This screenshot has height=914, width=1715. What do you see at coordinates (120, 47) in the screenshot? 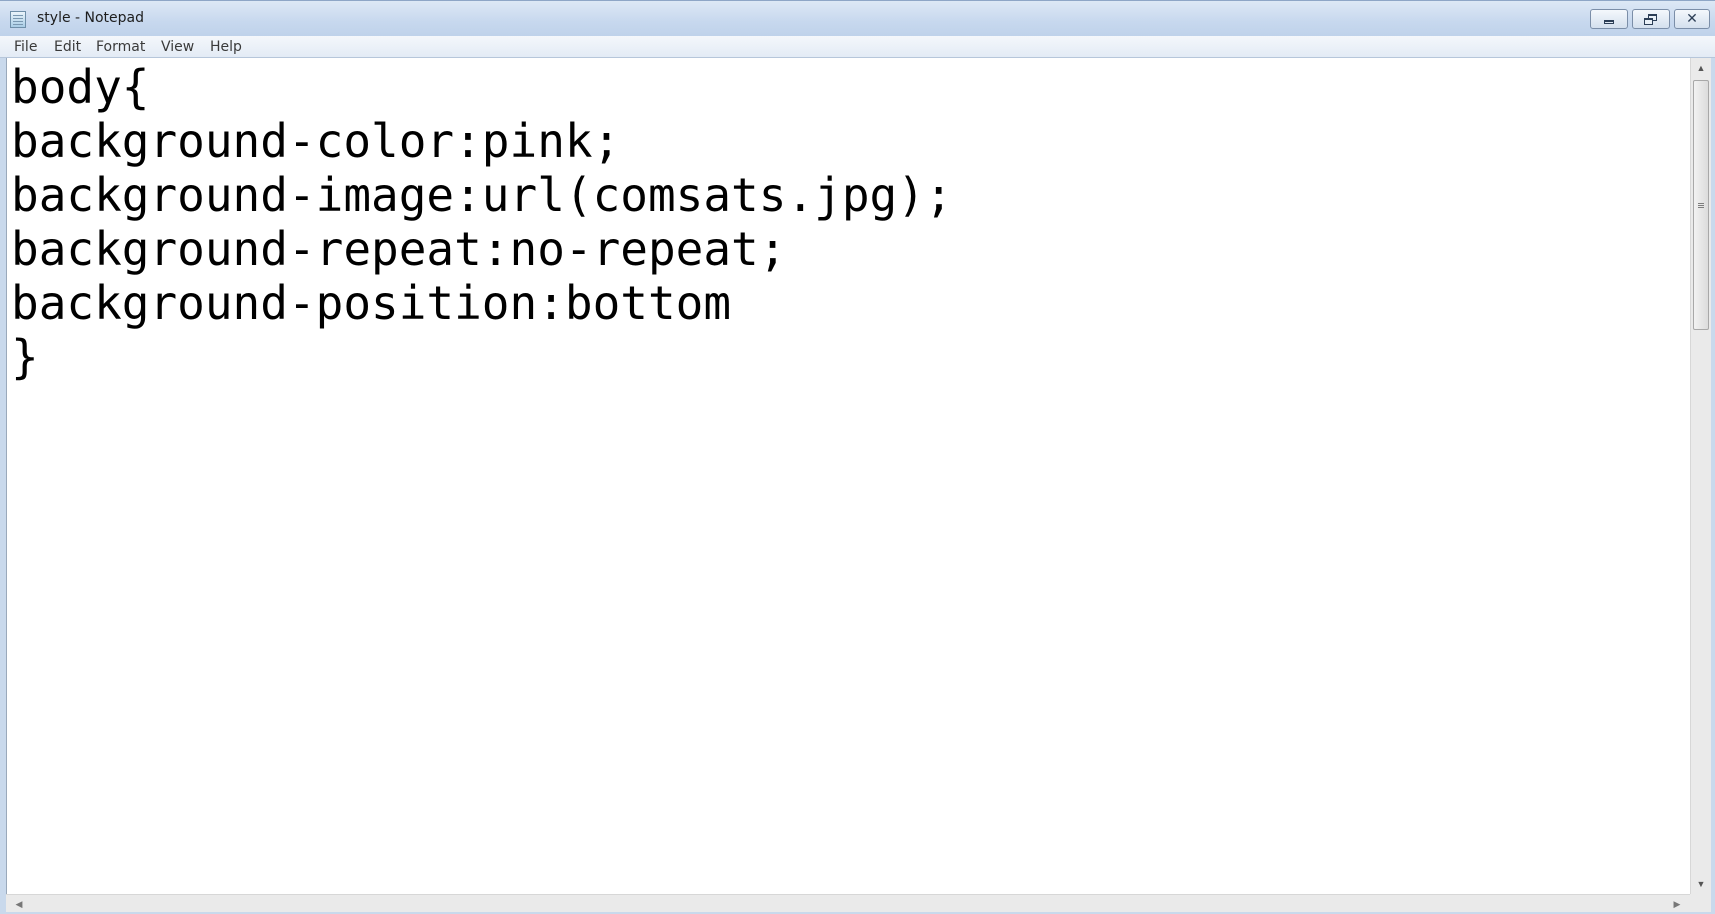
I see `menu-format: Format` at bounding box center [120, 47].